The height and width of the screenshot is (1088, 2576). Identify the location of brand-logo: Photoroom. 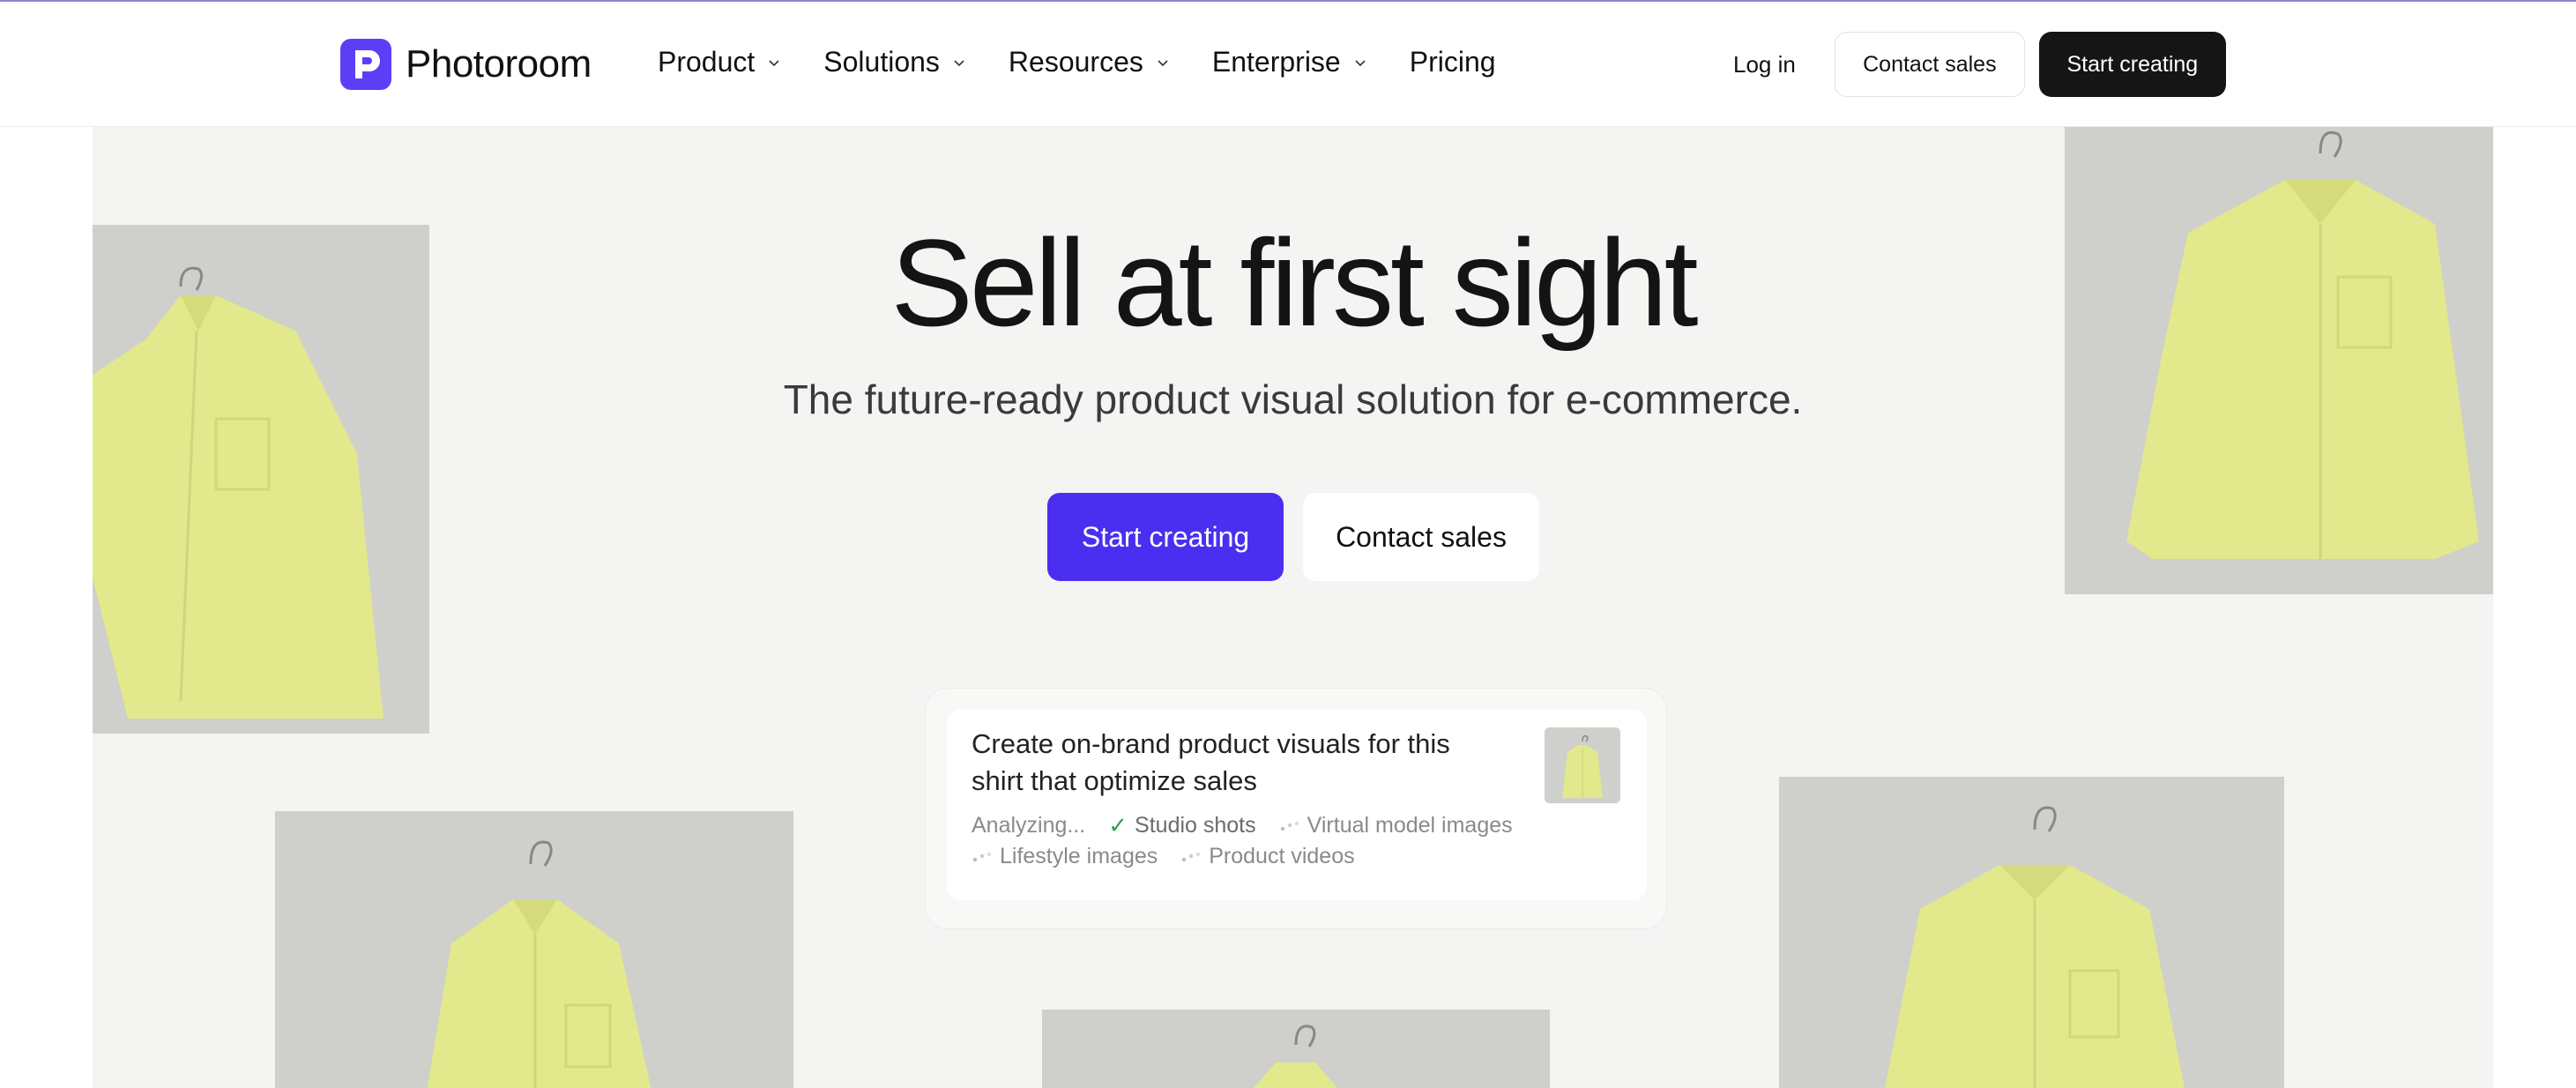
(466, 64).